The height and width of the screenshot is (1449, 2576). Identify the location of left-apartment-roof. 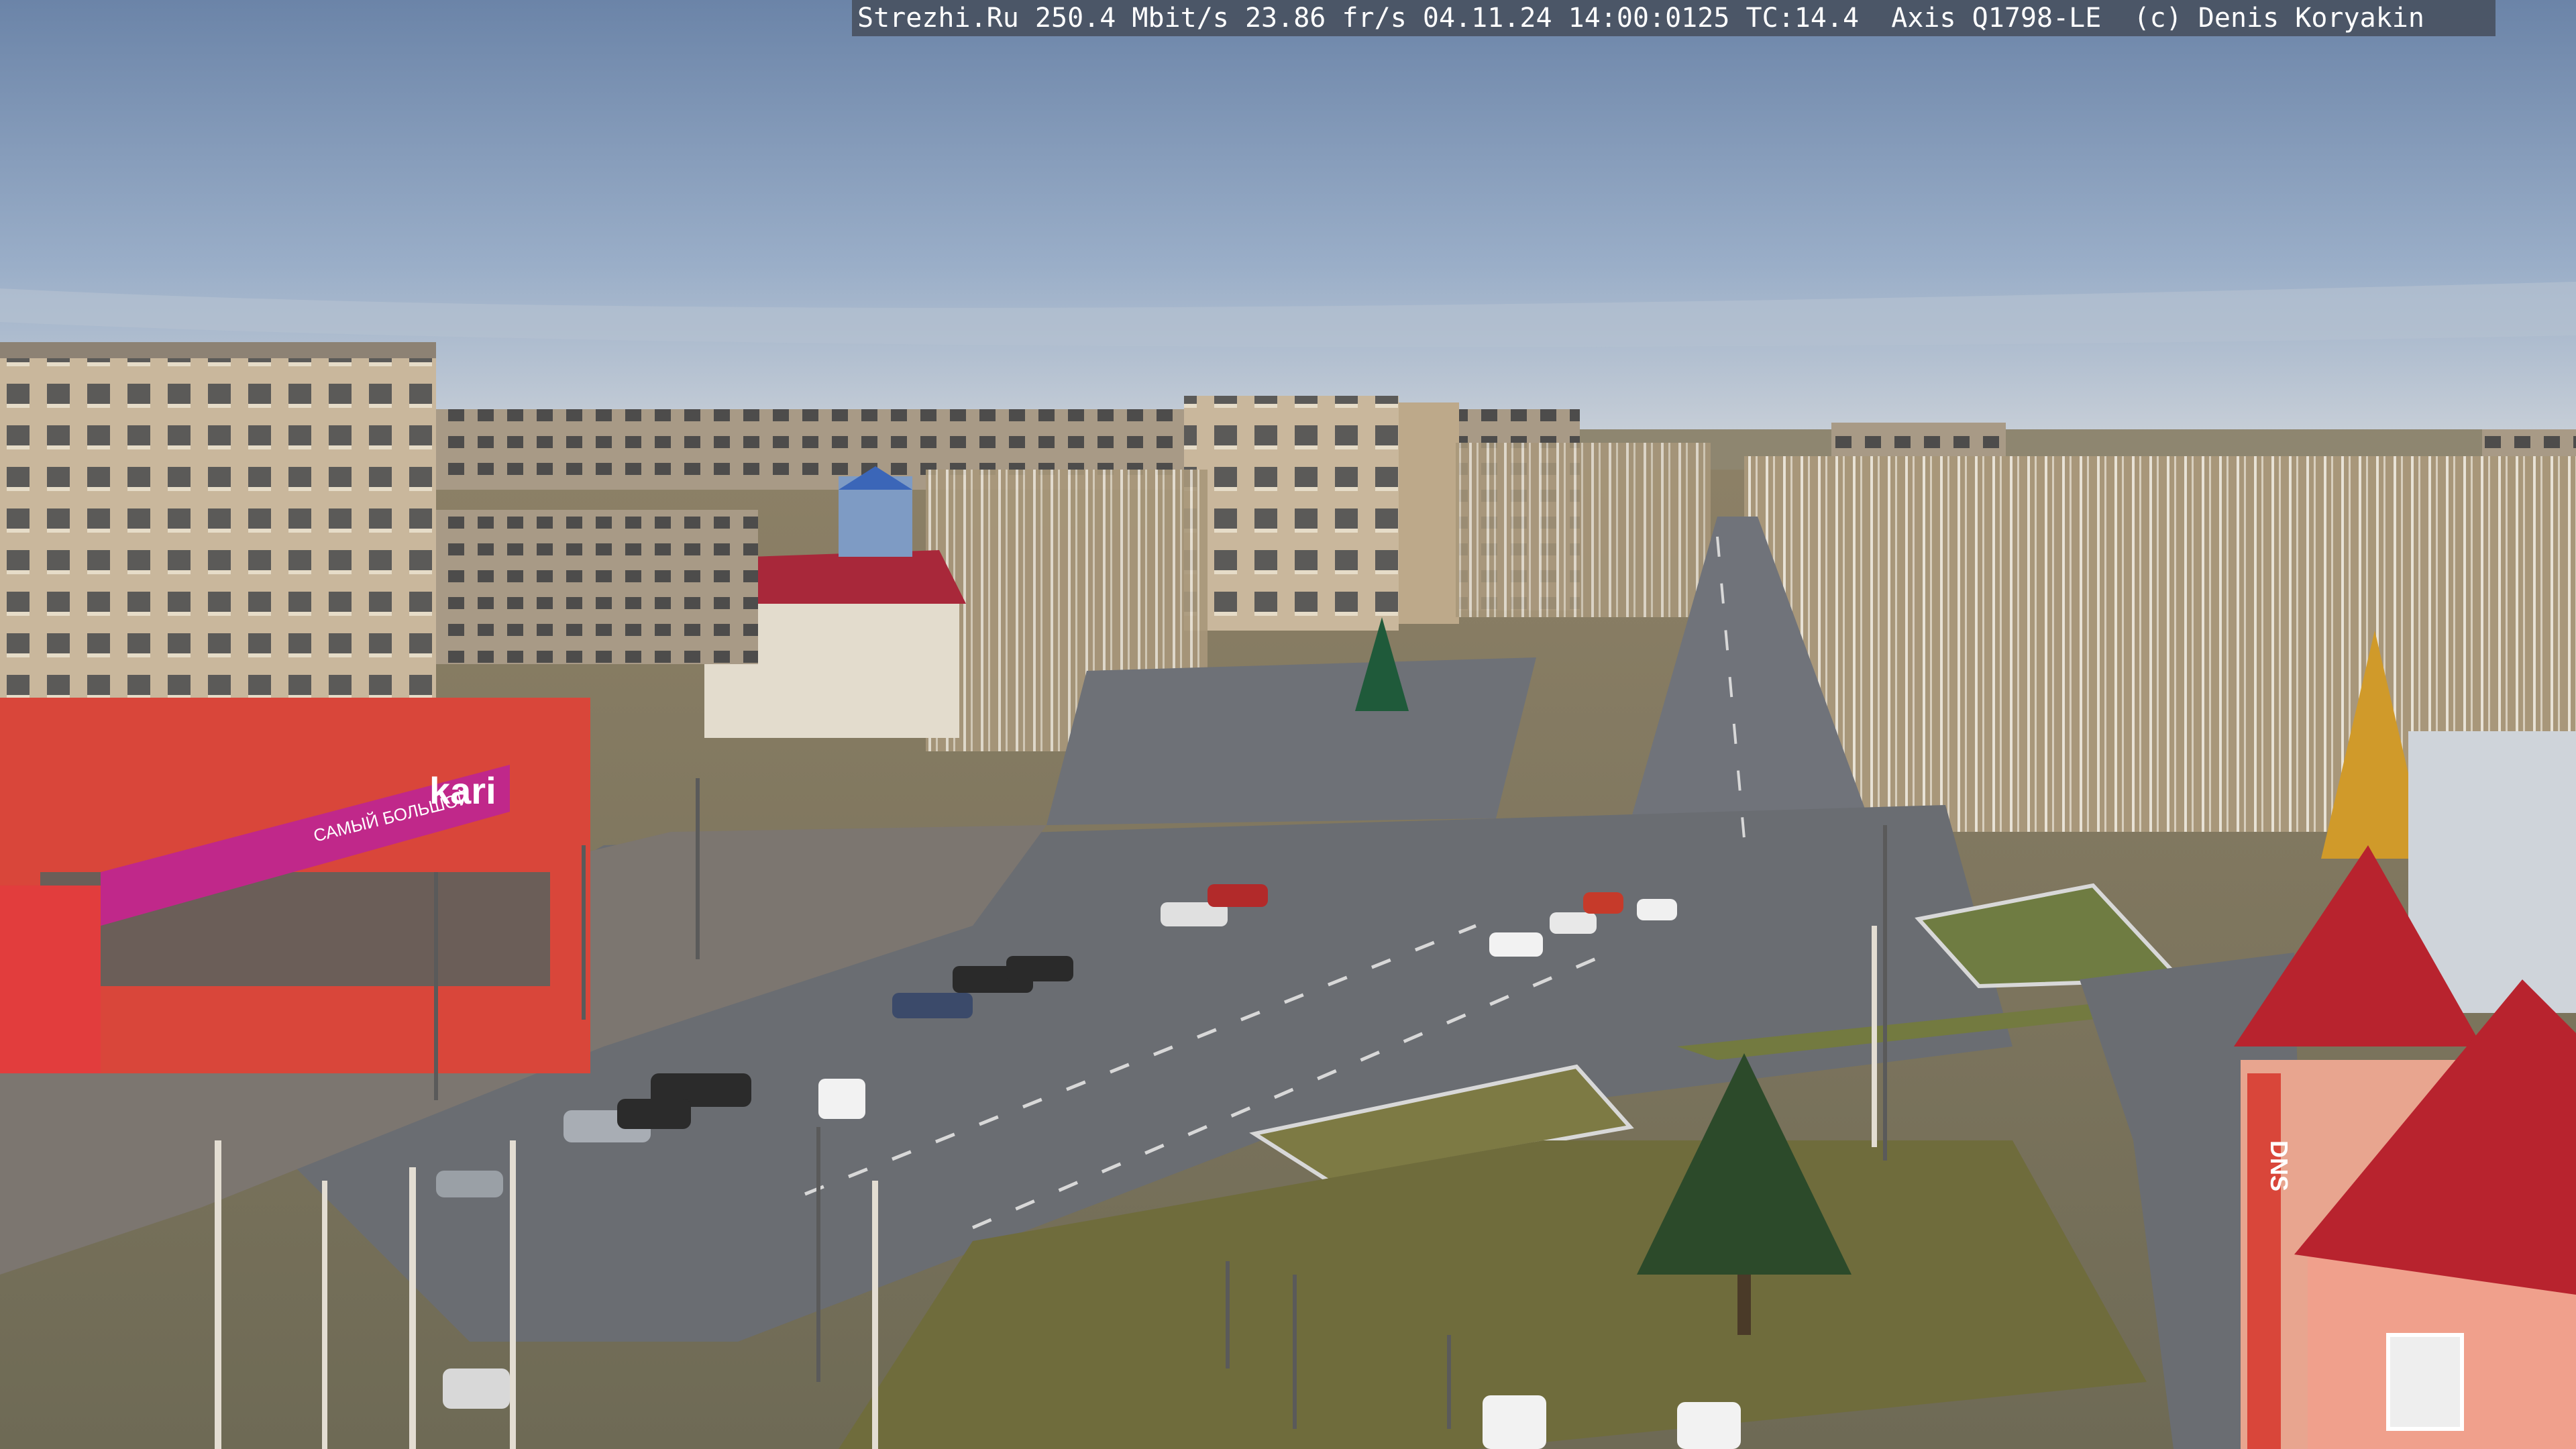
(218, 350).